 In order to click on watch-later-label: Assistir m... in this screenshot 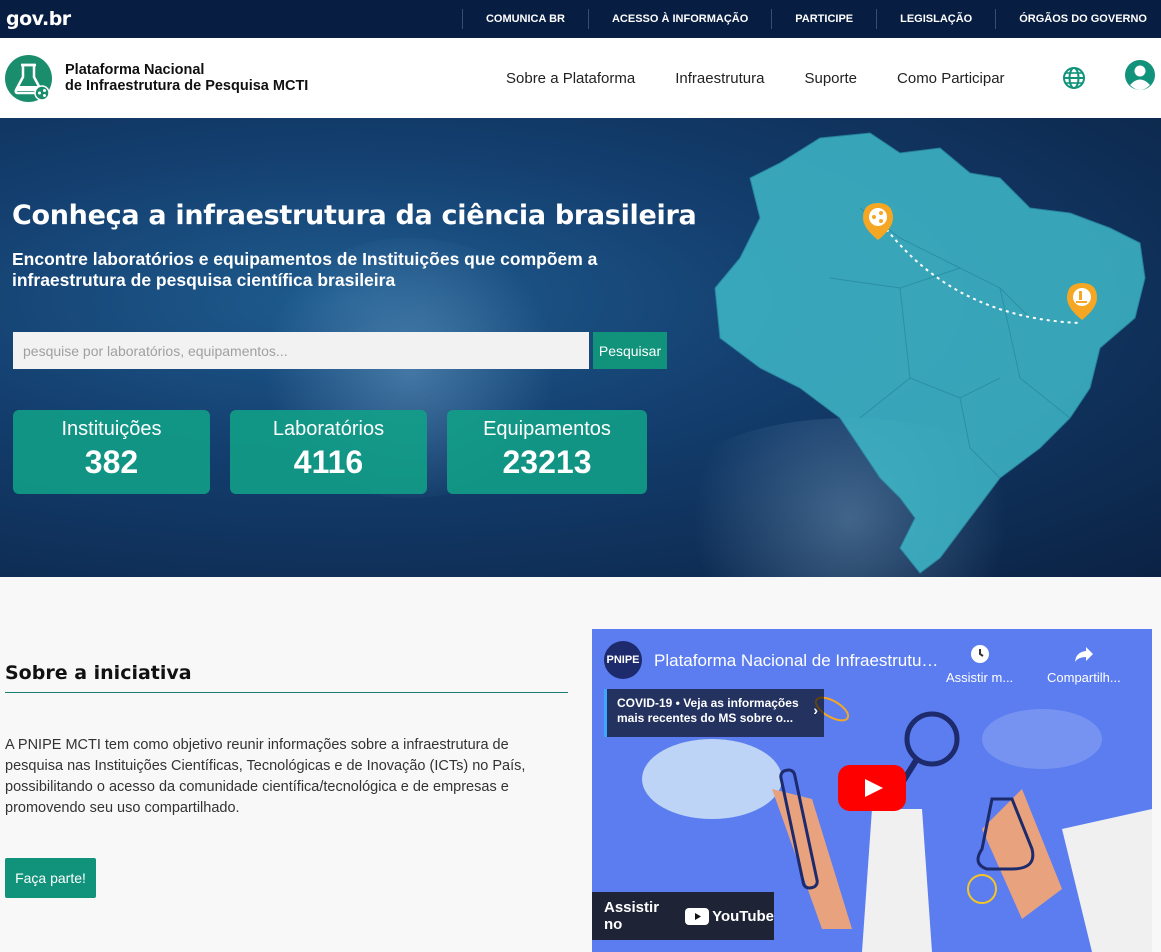, I will do `click(980, 677)`.